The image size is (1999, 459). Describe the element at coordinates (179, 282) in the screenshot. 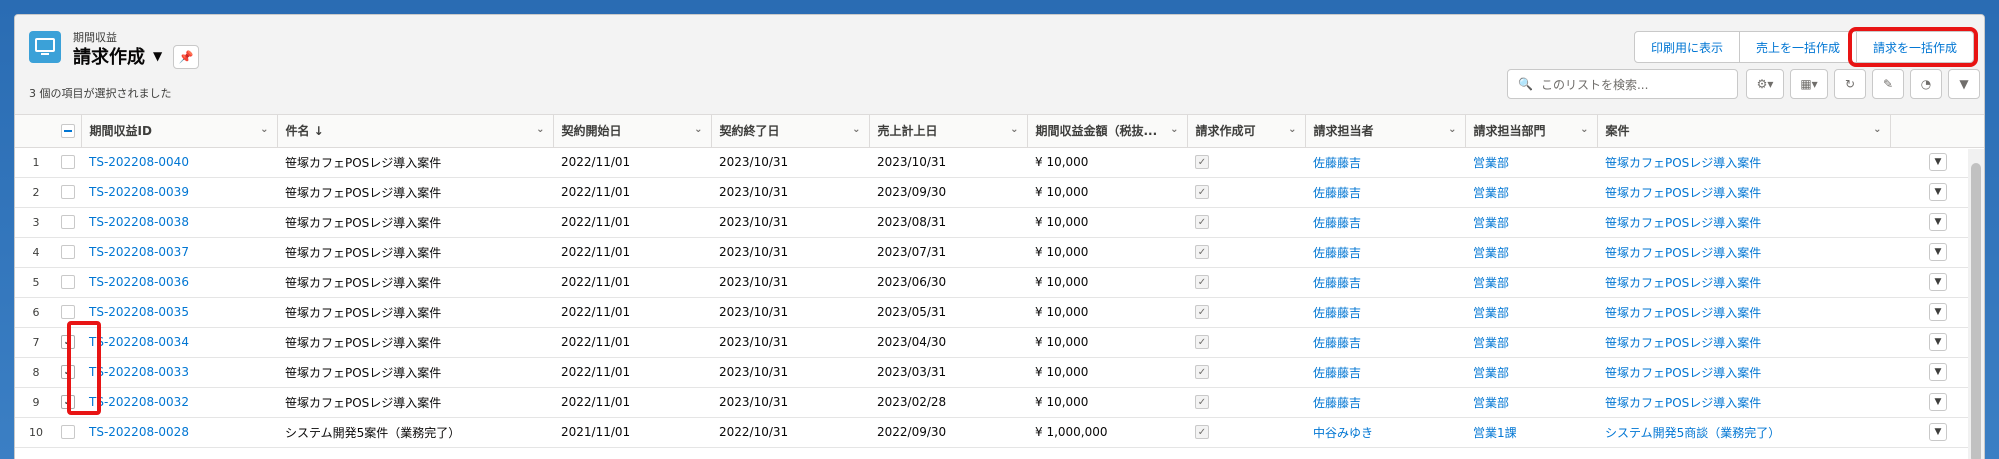

I see `record-id-link: TS-202208-0036` at that location.